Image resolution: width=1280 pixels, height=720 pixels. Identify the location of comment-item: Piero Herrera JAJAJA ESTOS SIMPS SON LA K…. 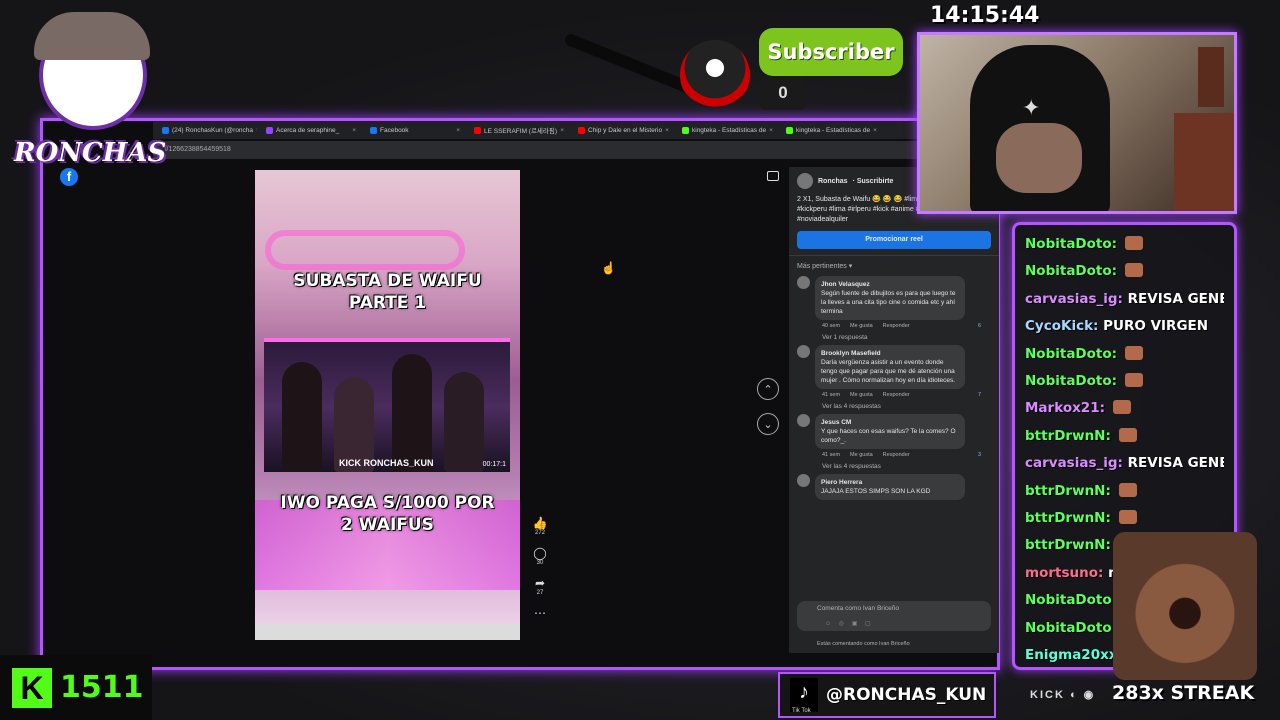
(894, 485).